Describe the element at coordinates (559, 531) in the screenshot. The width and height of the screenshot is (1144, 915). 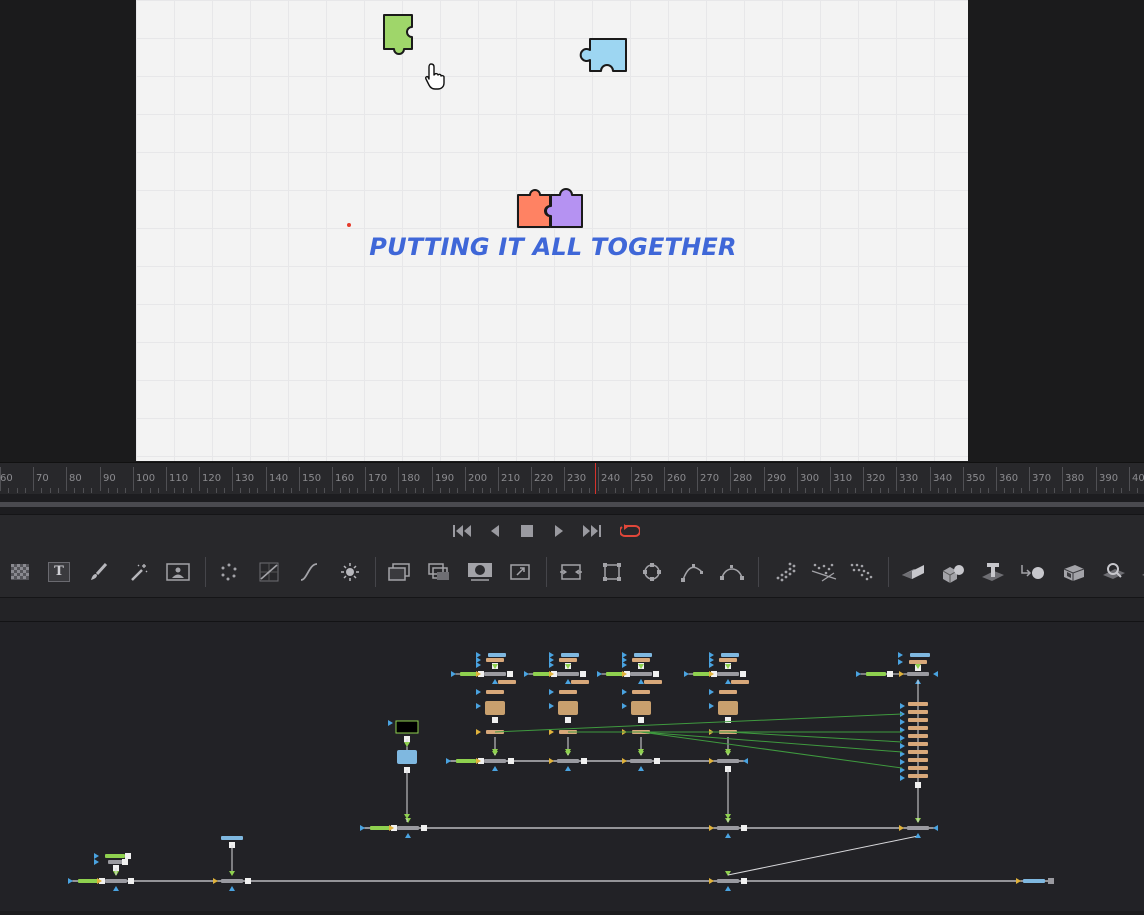
I see `play-forward-button` at that location.